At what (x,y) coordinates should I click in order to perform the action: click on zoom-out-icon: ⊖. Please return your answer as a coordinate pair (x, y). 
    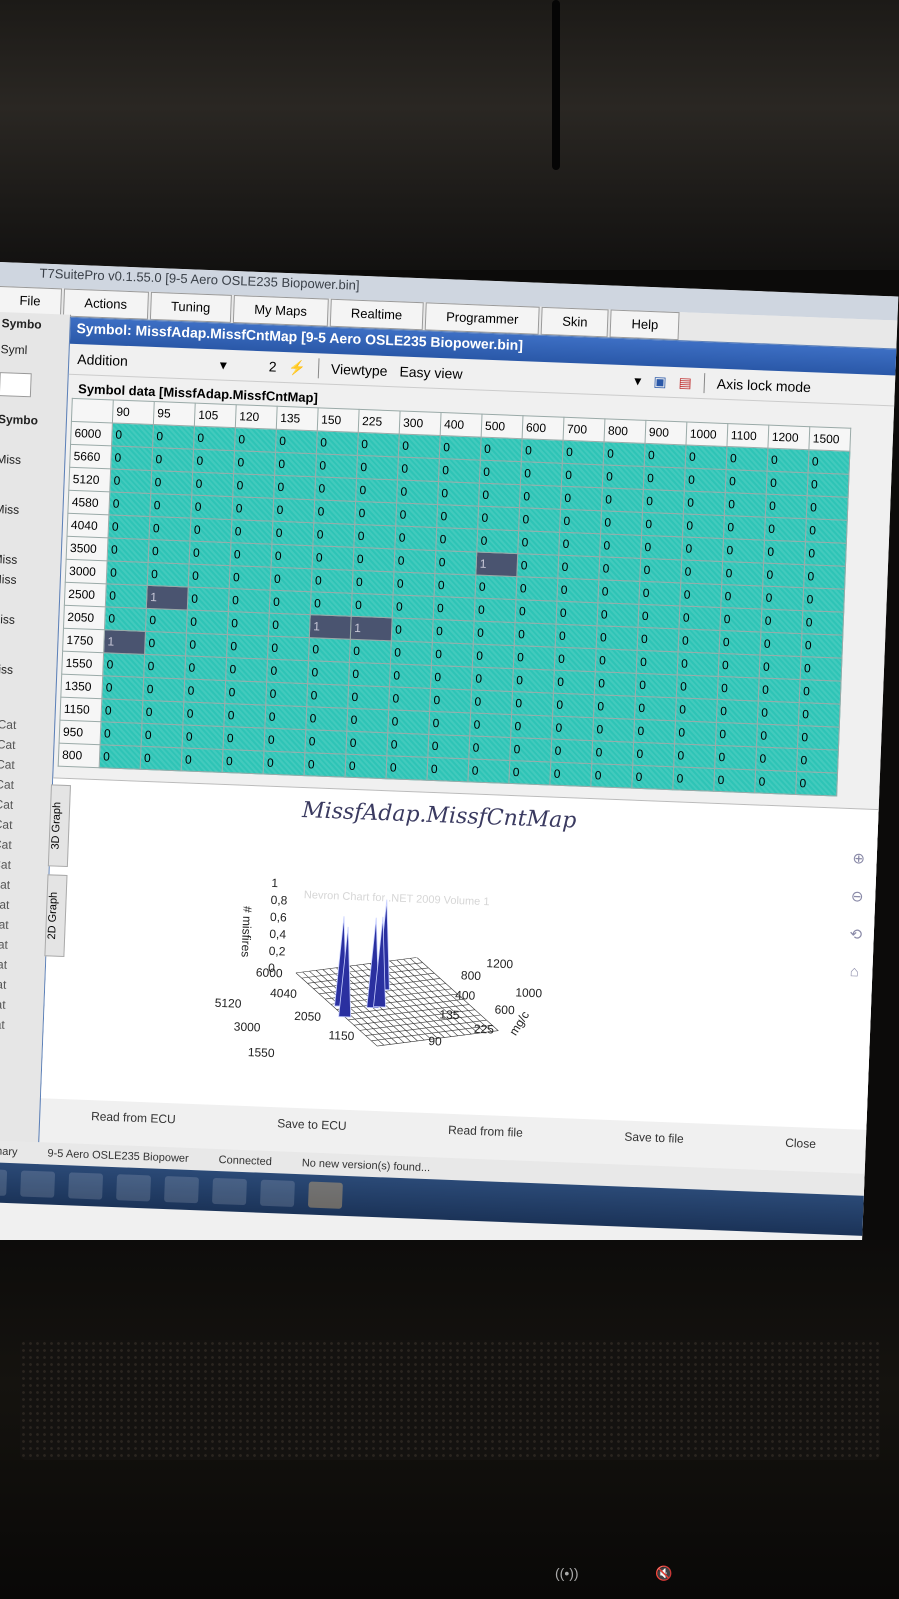
    Looking at the image, I should click on (857, 897).